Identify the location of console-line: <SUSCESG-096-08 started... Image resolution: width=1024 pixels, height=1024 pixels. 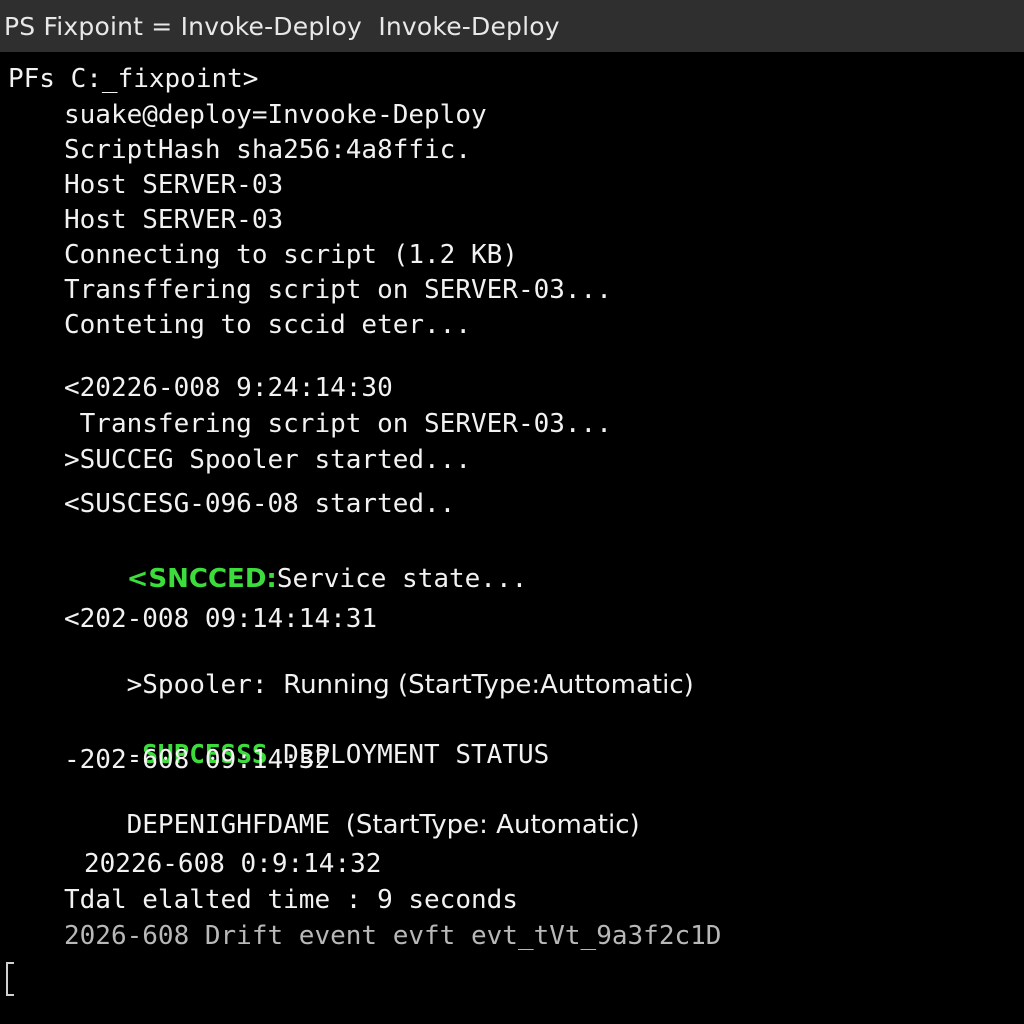
(260, 504).